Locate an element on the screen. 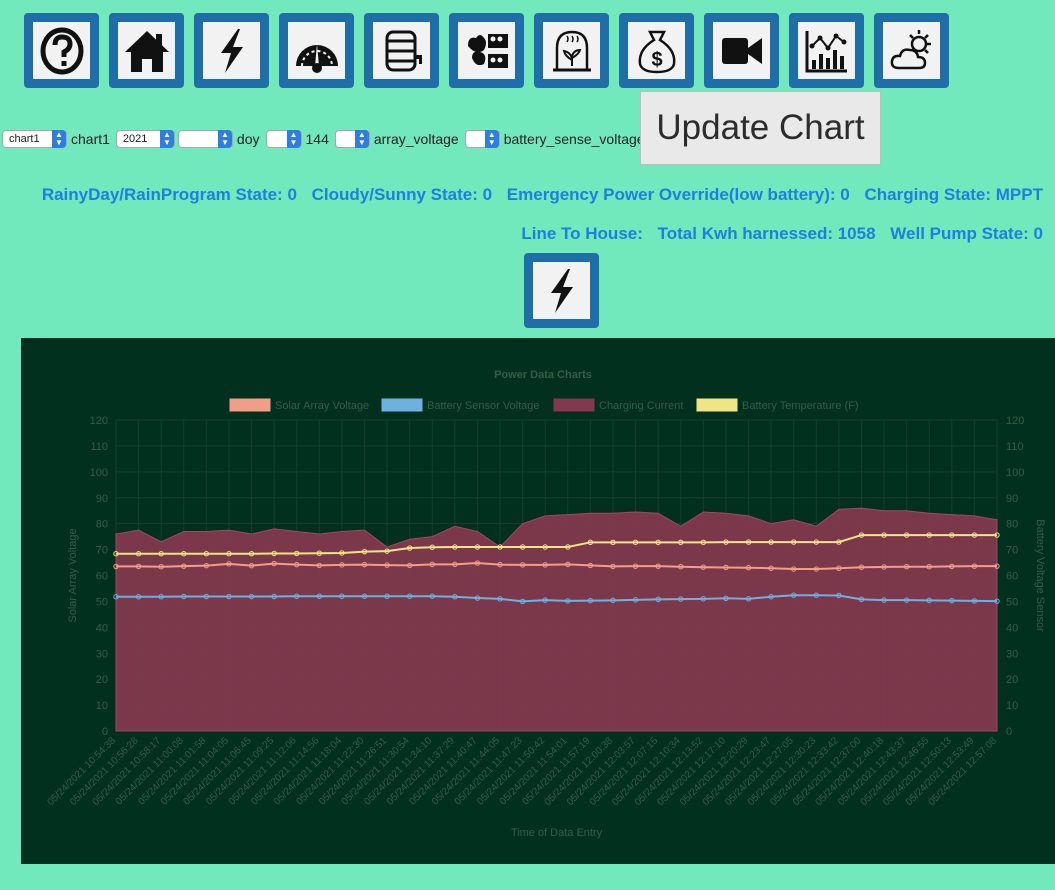  y-tick-right: 110 is located at coordinates (1015, 447).